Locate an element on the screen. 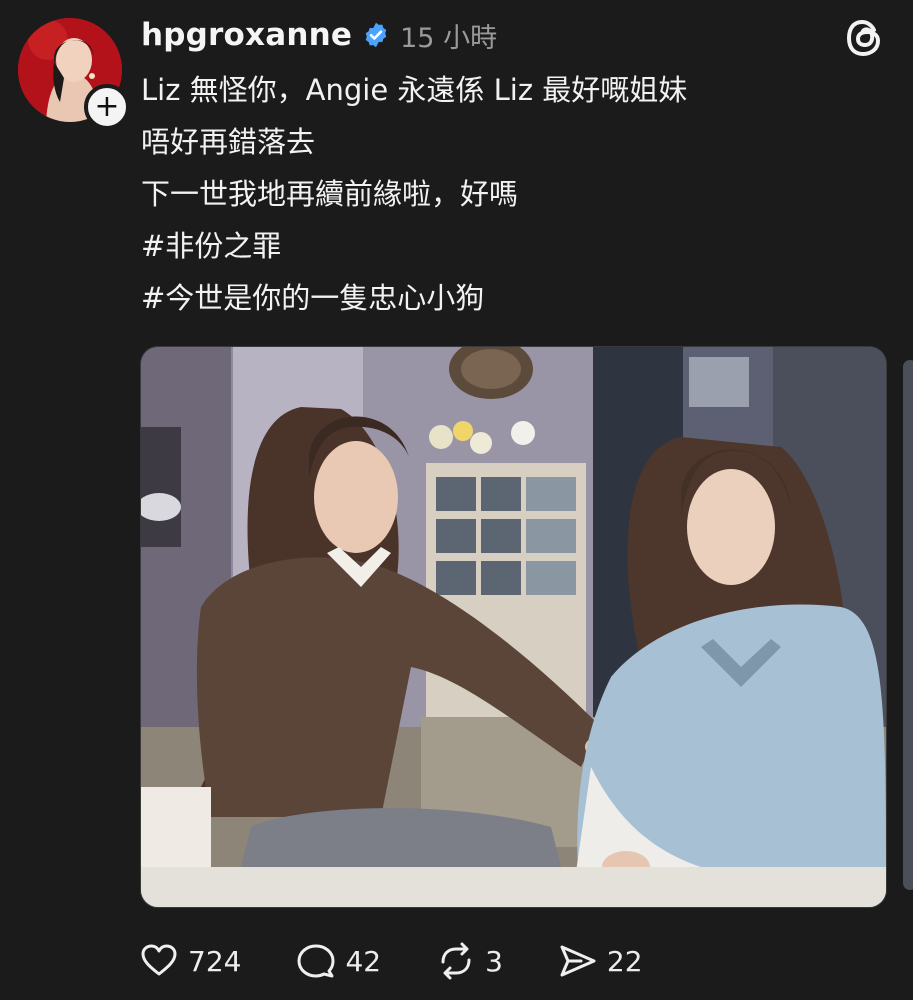 Image resolution: width=913 pixels, height=1000 pixels. threads-logo-icon is located at coordinates (865, 38).